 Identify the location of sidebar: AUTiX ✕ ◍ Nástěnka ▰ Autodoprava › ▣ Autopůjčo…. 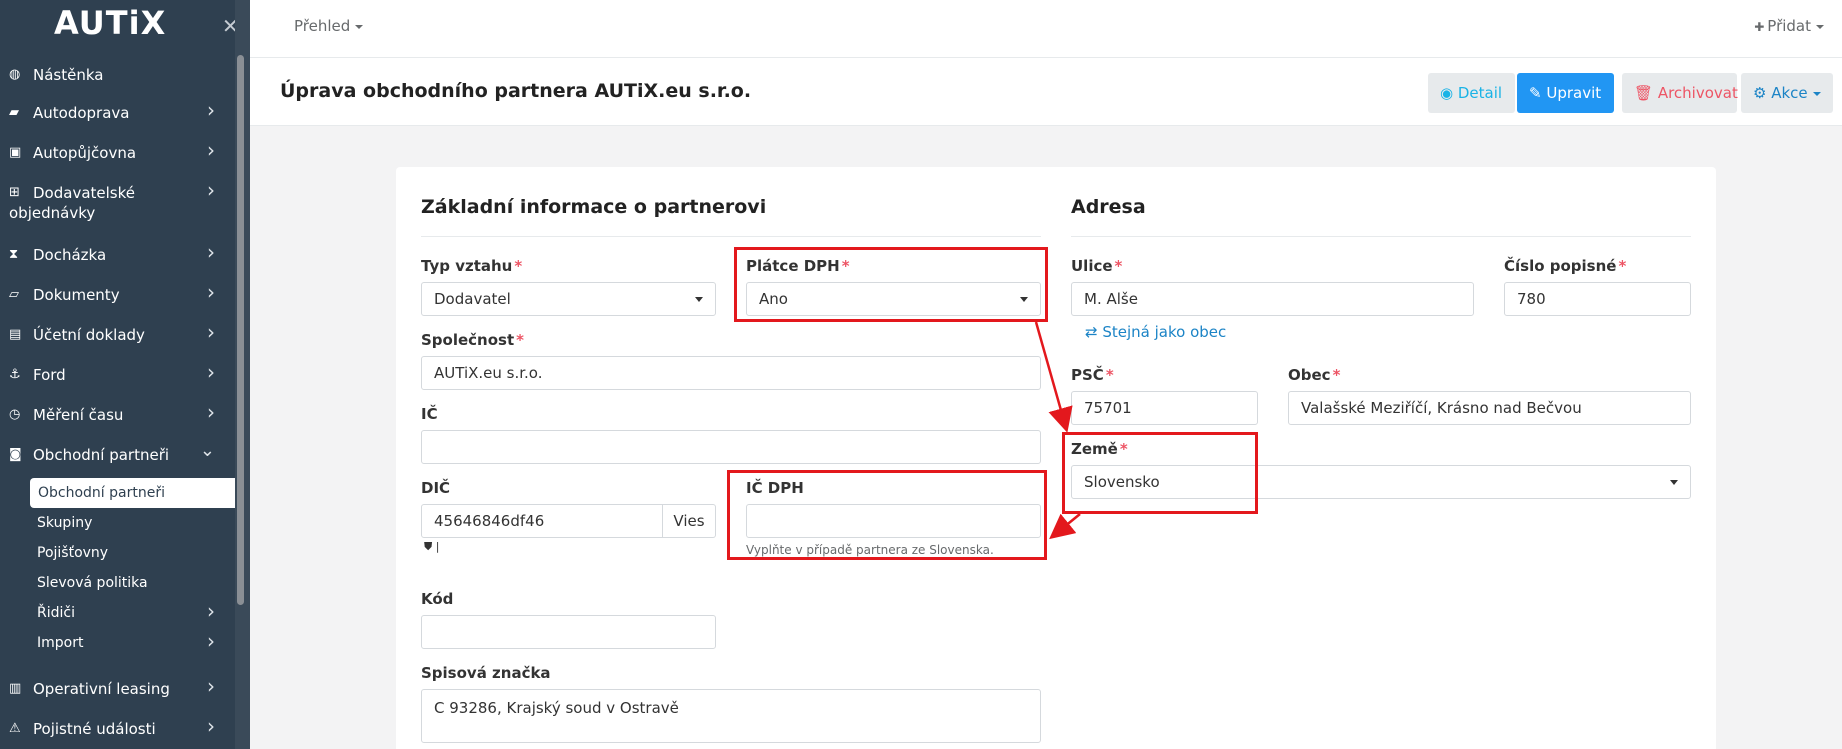
(119, 374).